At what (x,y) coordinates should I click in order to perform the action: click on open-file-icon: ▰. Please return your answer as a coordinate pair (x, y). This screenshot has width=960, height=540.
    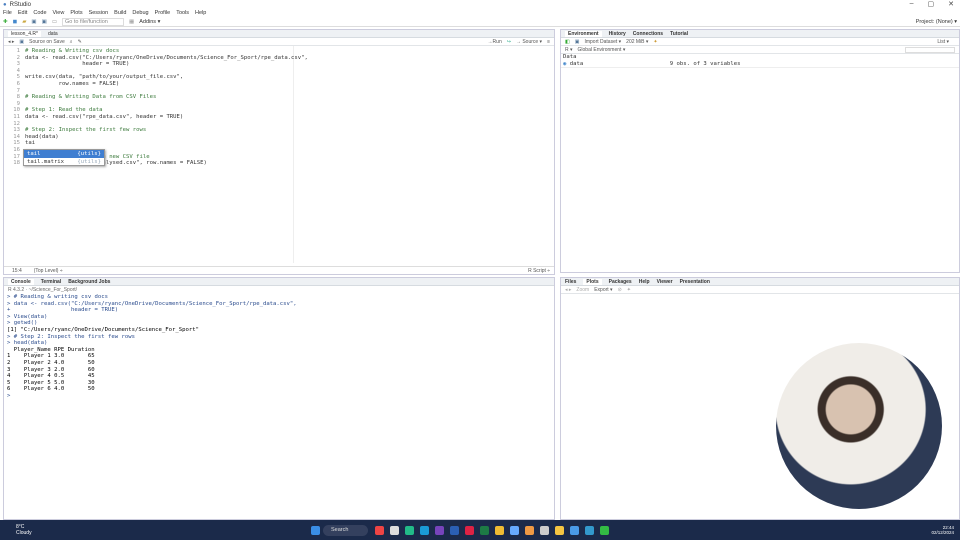
    Looking at the image, I should click on (24, 22).